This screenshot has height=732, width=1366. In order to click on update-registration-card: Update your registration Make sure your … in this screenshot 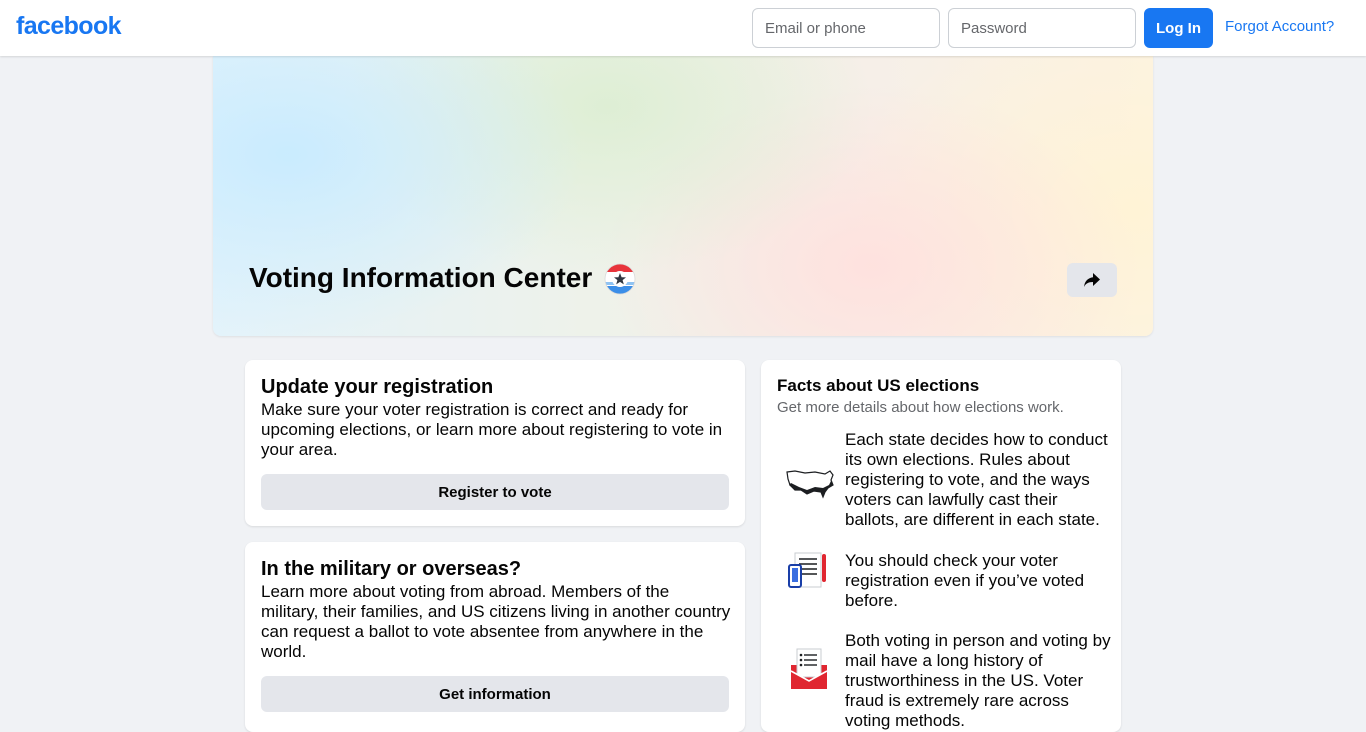, I will do `click(495, 443)`.